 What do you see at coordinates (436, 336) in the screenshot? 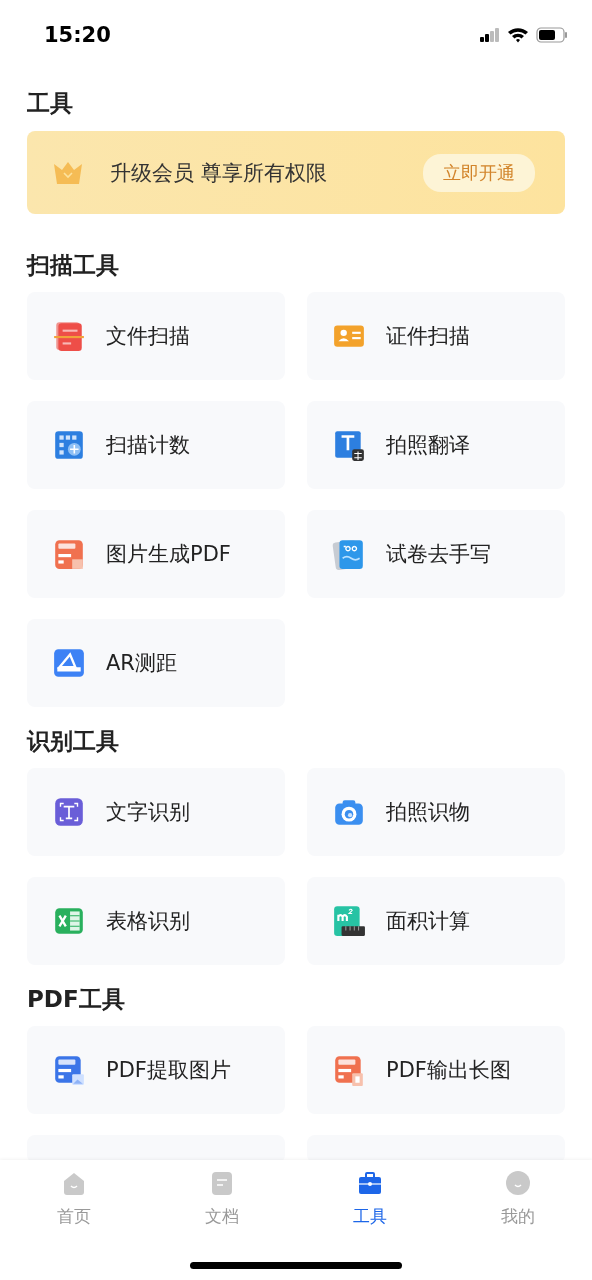
I see `tool-button: 证件扫描` at bounding box center [436, 336].